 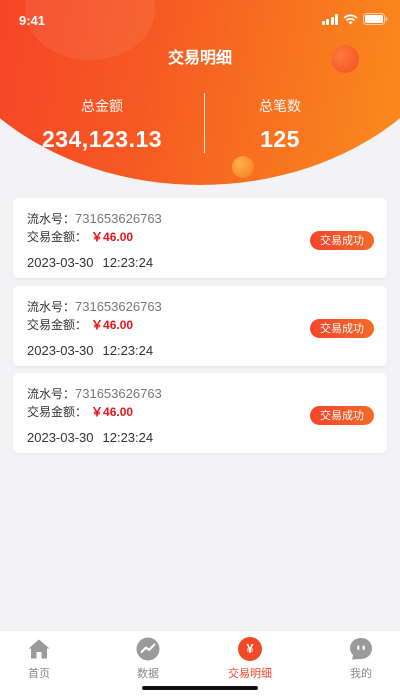 I want to click on total-count-stat: 总笔数 125, so click(x=280, y=124).